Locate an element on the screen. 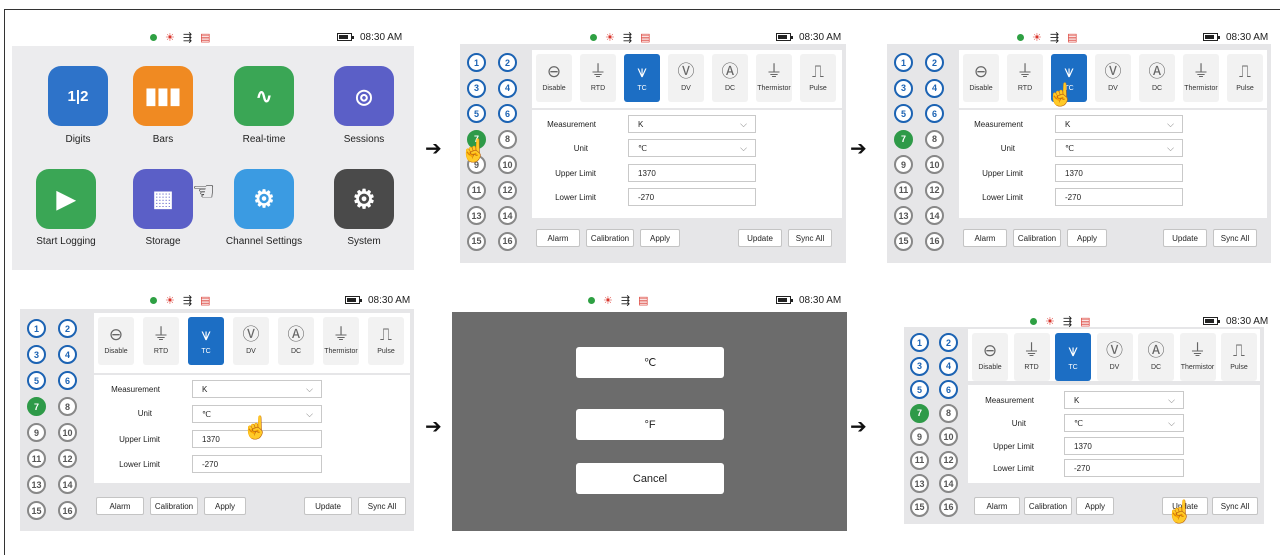  celsius-option-button: ℃ is located at coordinates (650, 362).